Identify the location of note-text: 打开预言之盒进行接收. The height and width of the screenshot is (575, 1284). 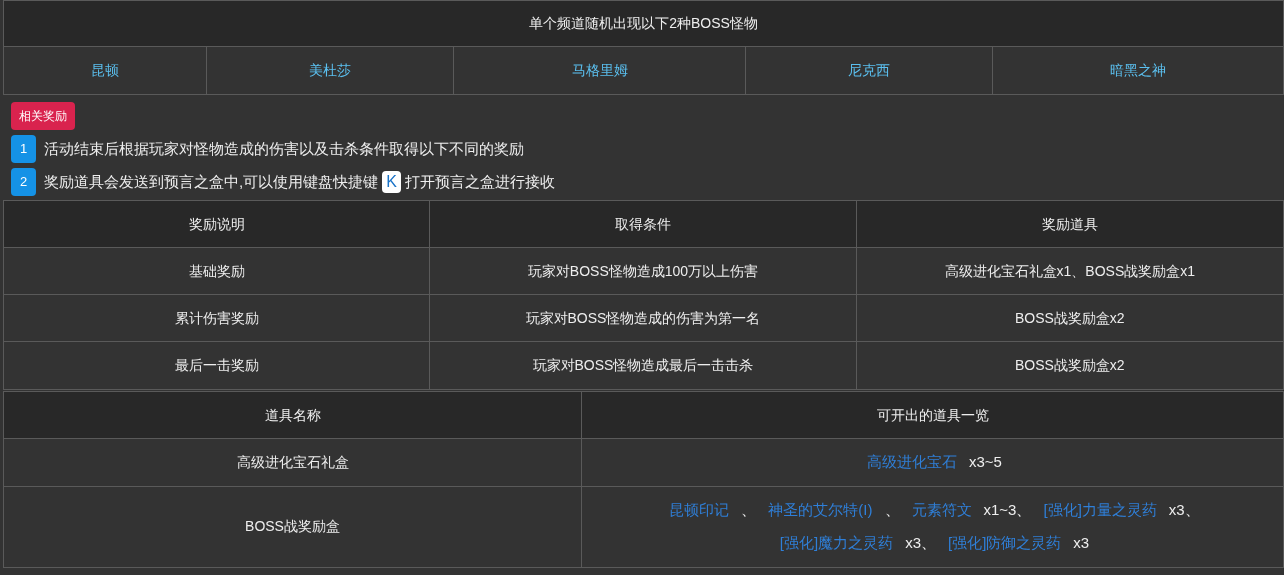
(479, 181).